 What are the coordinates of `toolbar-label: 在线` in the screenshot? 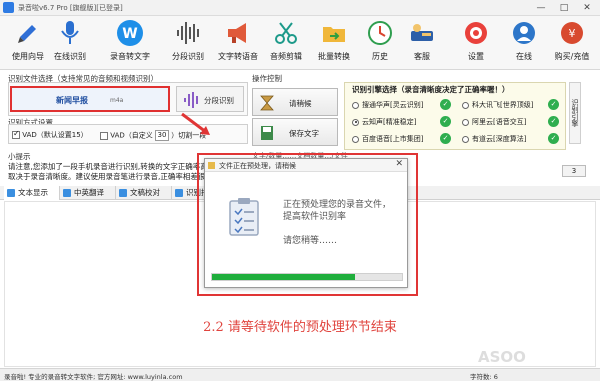 It's located at (524, 56).